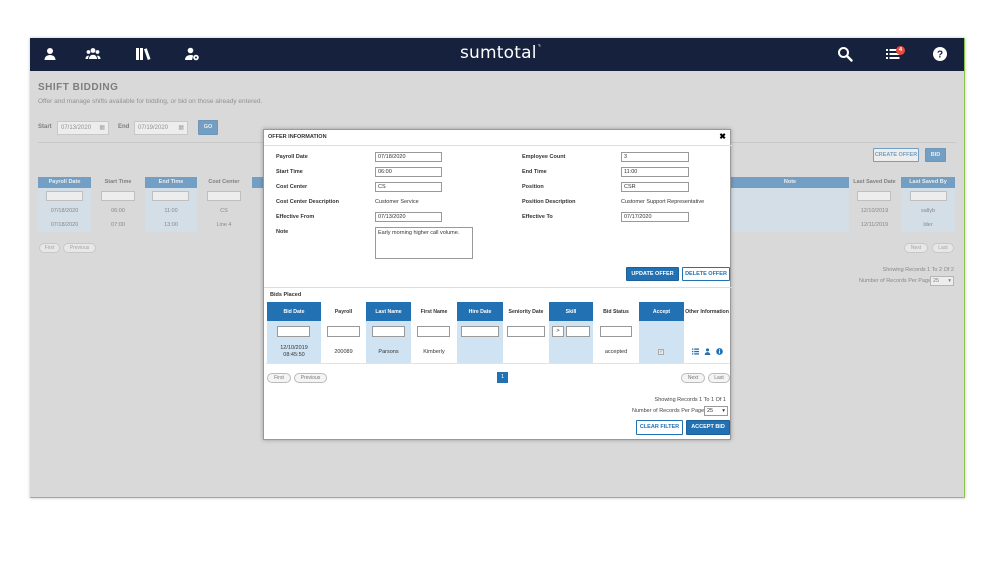 Image resolution: width=1000 pixels, height=561 pixels. Describe the element at coordinates (695, 351) in the screenshot. I see `list-icon` at that location.